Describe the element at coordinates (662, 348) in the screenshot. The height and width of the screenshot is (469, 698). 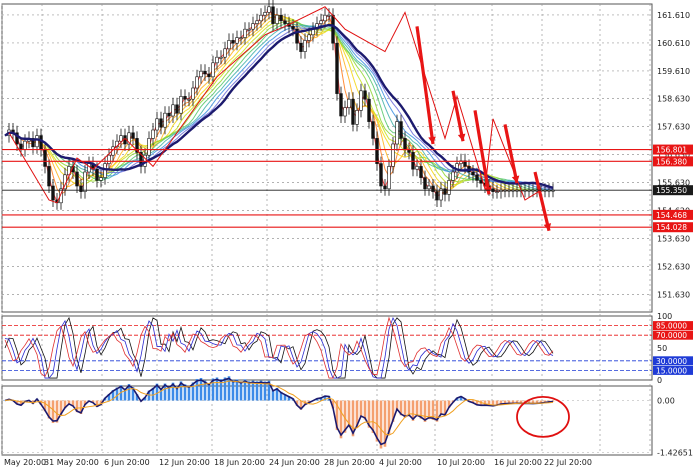
I see `osc-y-tick: 50` at that location.